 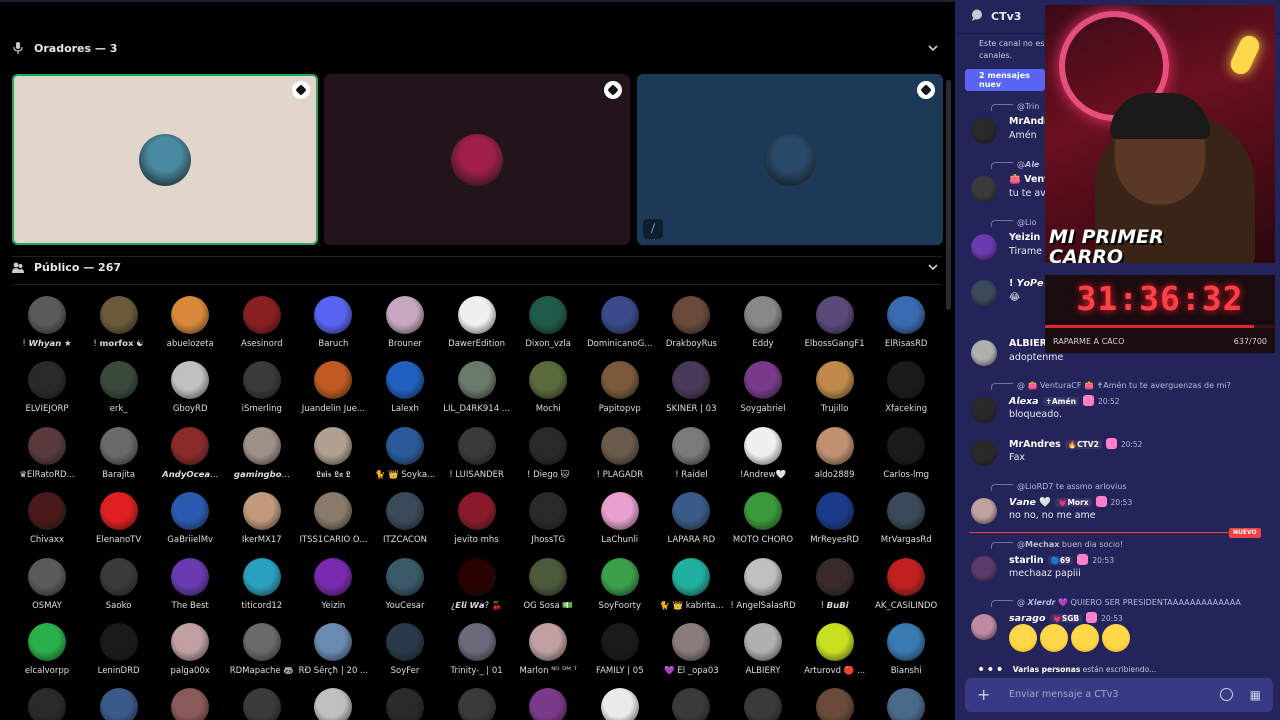 I want to click on audience-member: Barajita, so click(x=119, y=458).